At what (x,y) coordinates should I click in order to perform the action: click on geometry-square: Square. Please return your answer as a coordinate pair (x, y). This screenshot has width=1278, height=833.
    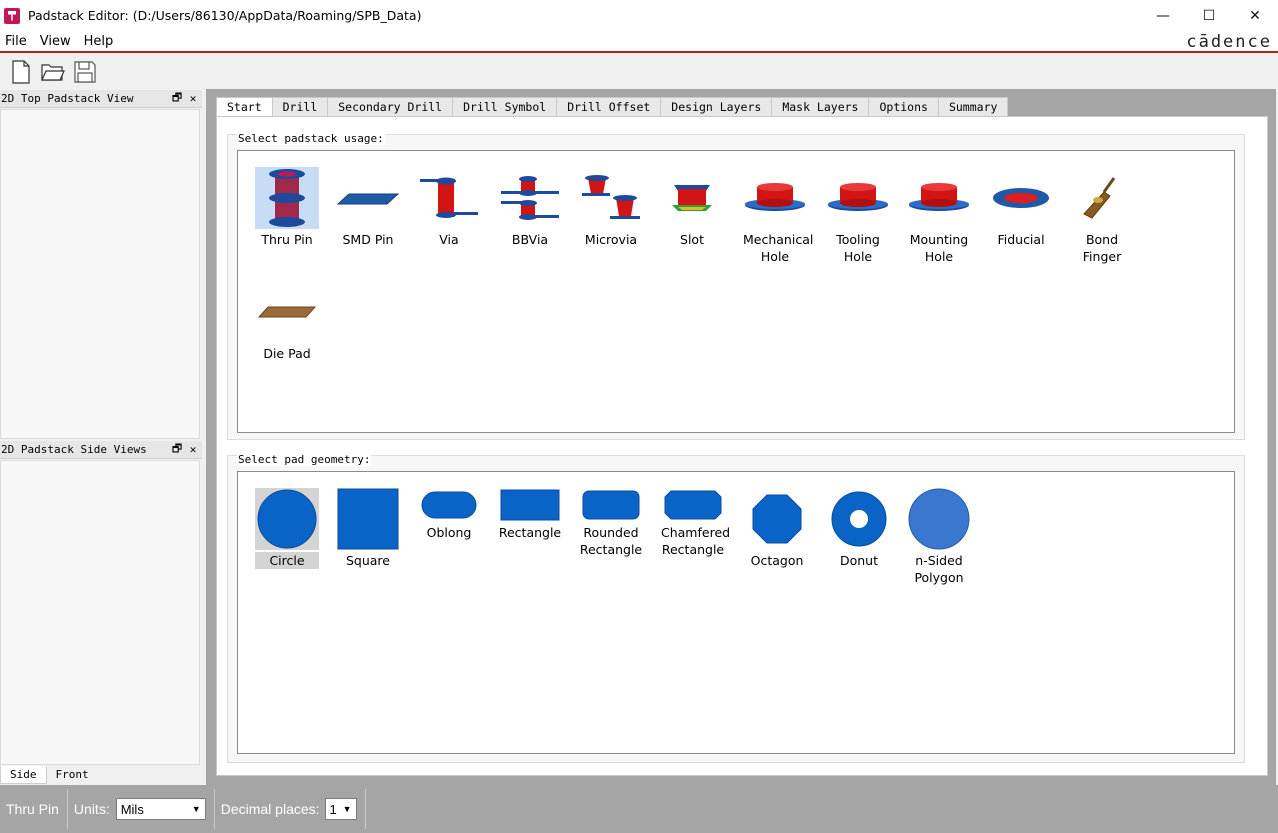
    Looking at the image, I should click on (368, 528).